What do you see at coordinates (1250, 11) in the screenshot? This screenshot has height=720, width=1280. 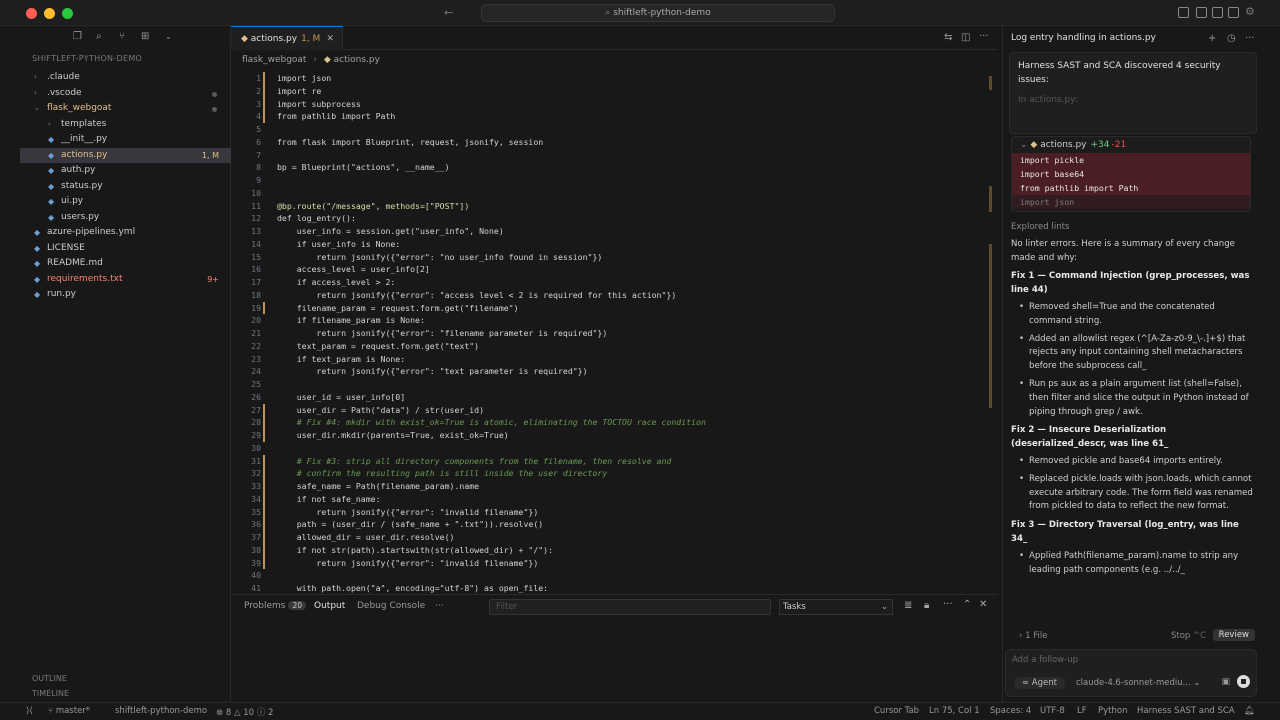 I see `settings-gear-icon: ⚙` at bounding box center [1250, 11].